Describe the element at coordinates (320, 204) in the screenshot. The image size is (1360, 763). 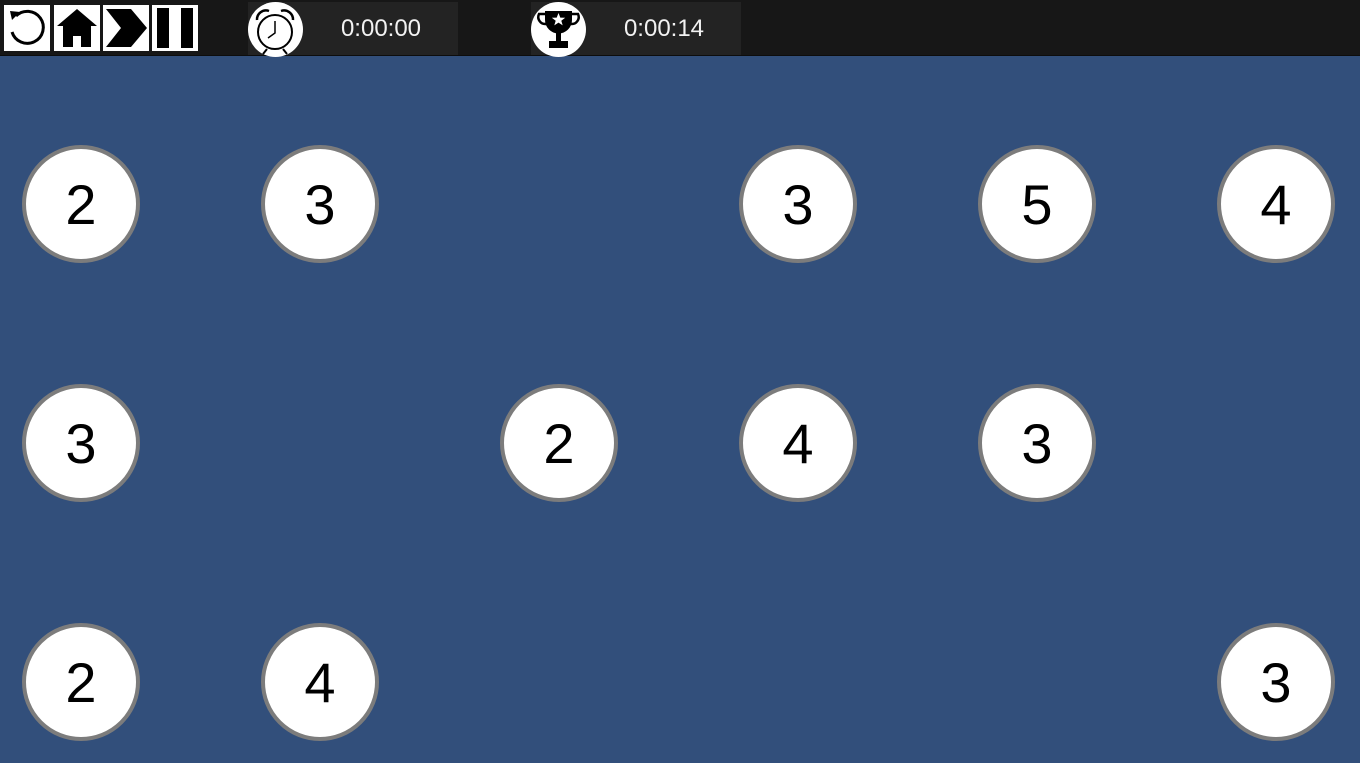
I see `island-r0-c1: 3` at that location.